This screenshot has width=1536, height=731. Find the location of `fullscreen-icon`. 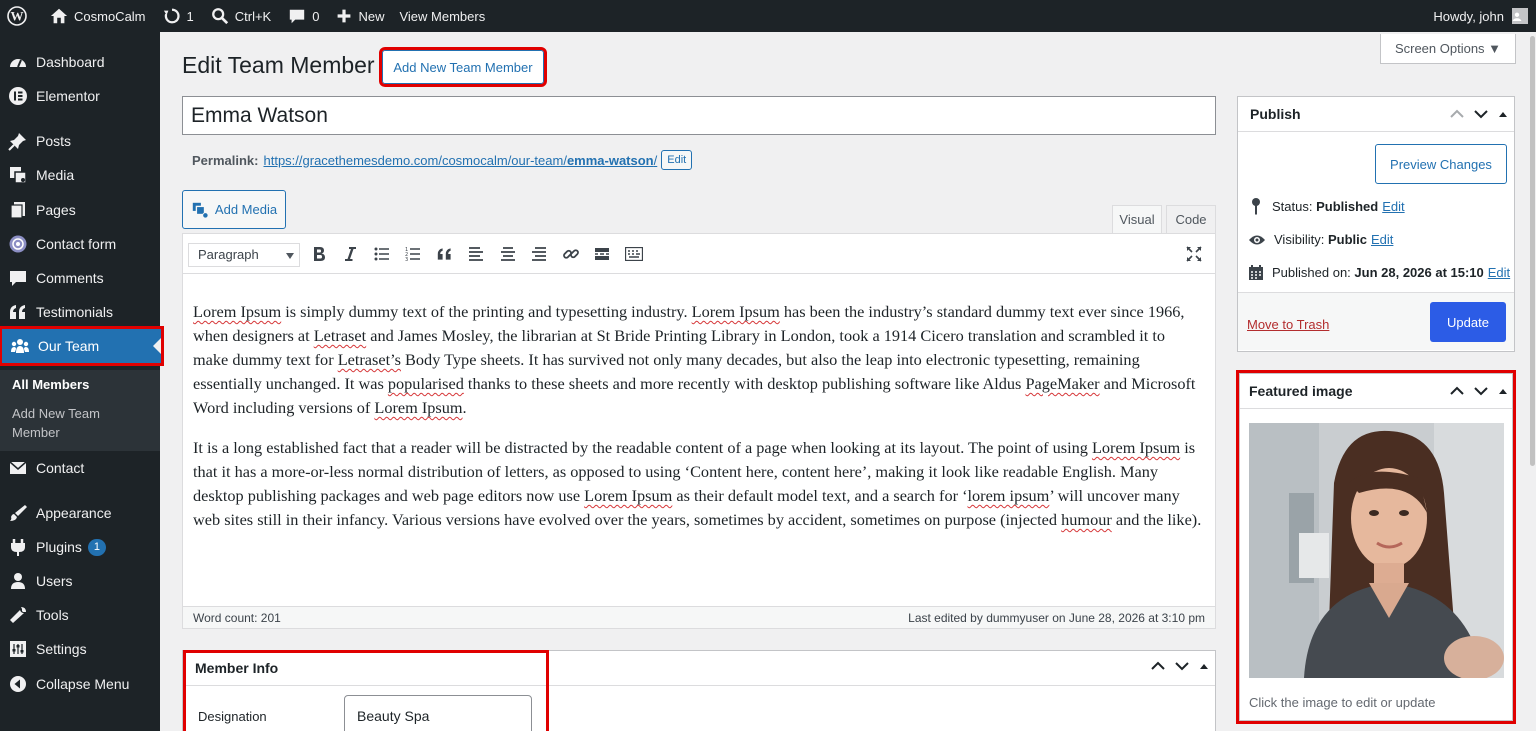

fullscreen-icon is located at coordinates (1194, 254).